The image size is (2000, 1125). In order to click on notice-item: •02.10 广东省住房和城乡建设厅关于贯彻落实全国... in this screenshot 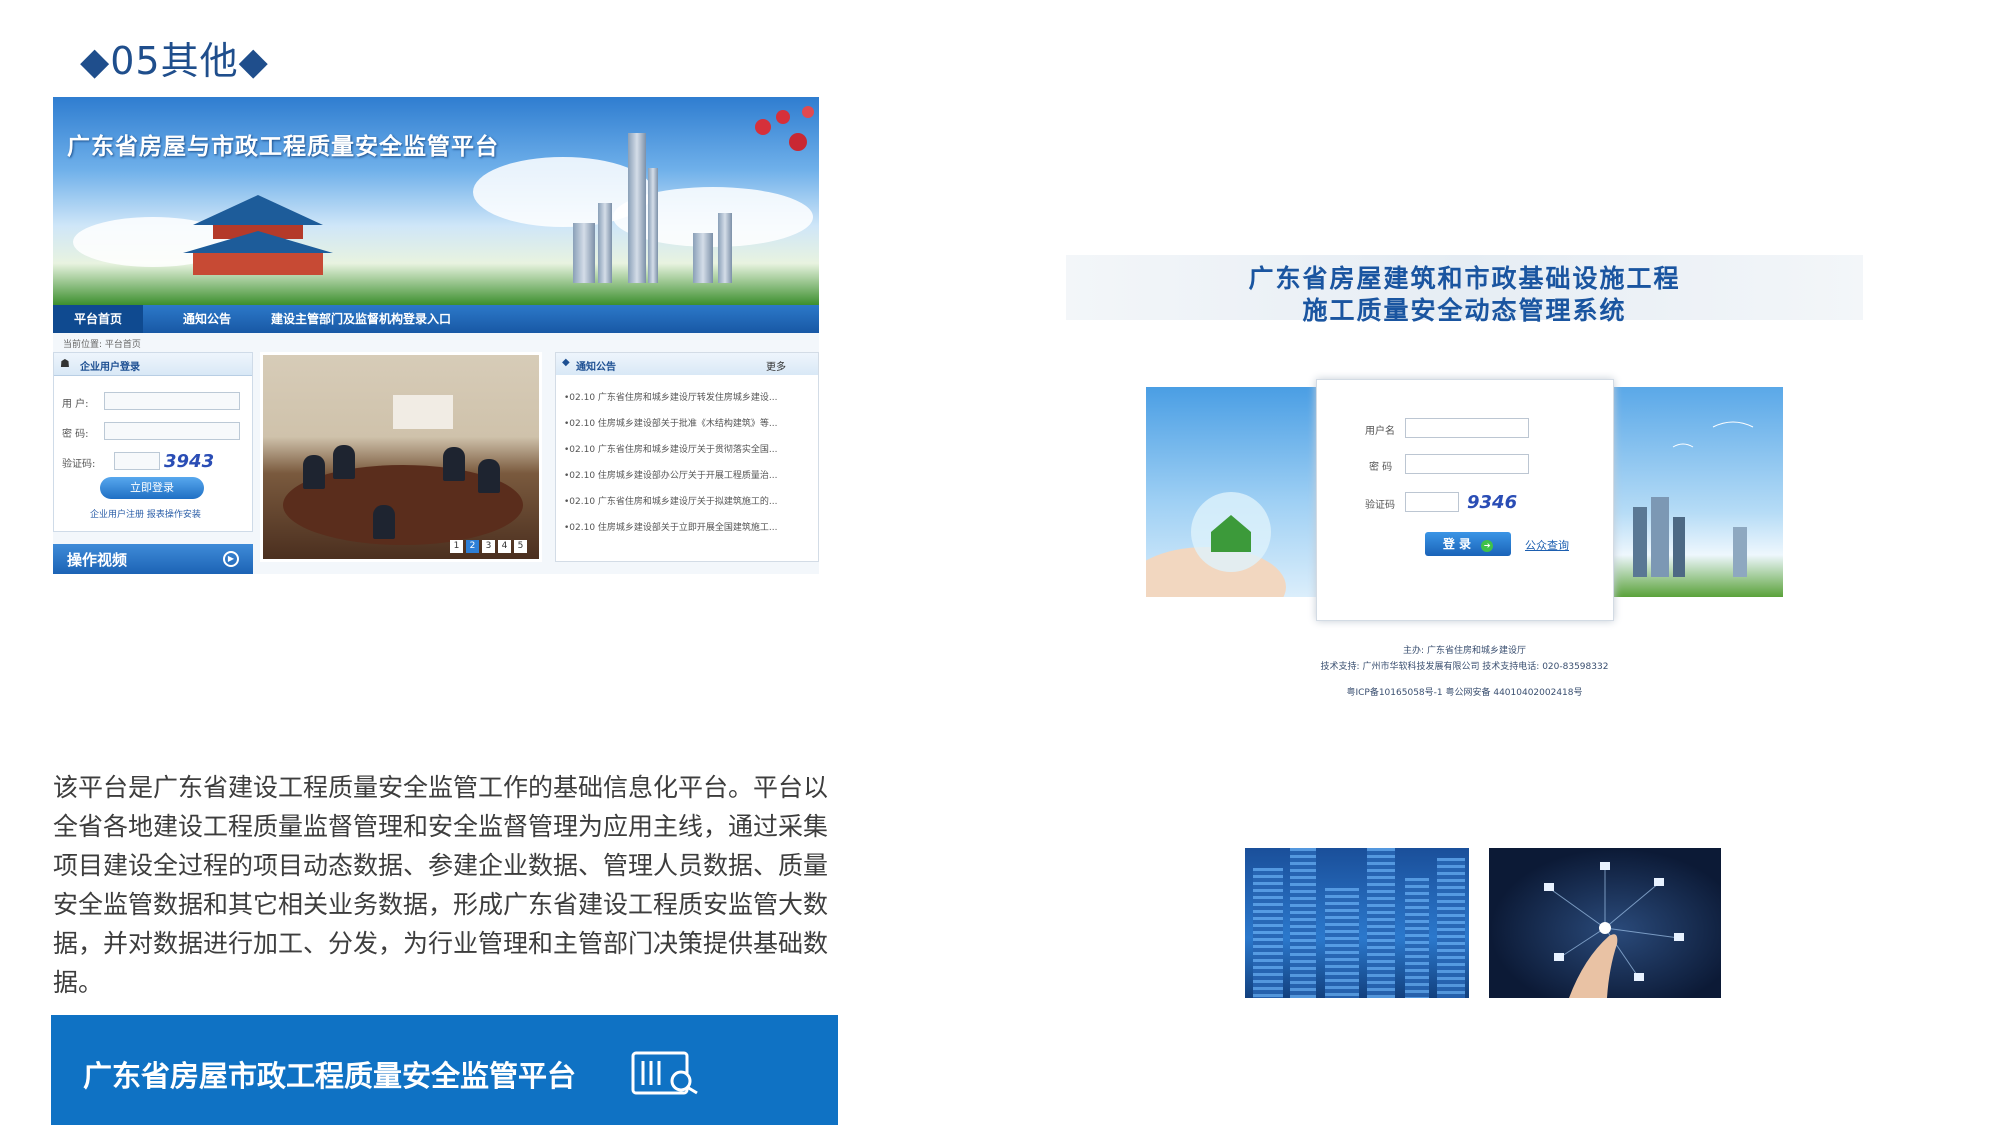, I will do `click(688, 448)`.